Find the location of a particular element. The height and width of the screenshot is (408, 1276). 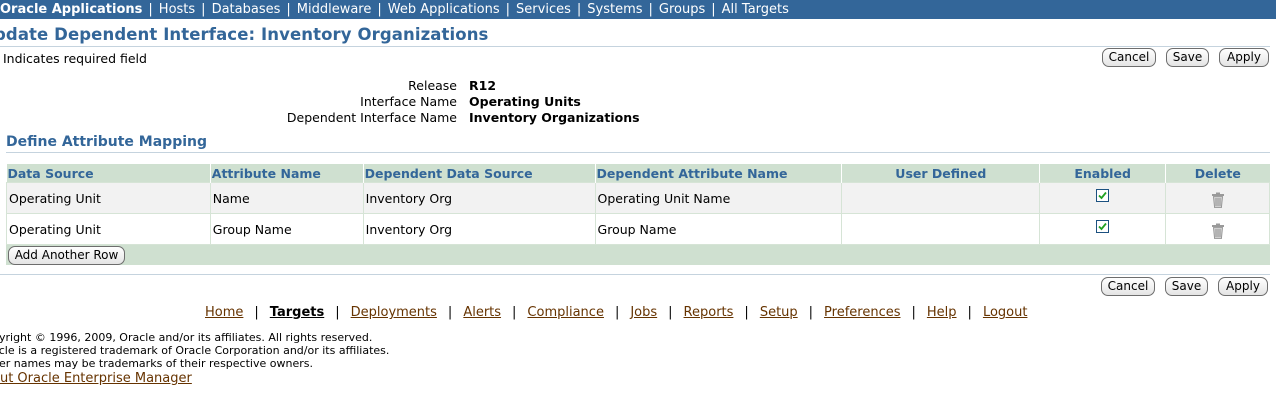

section-divider is located at coordinates (638, 152).